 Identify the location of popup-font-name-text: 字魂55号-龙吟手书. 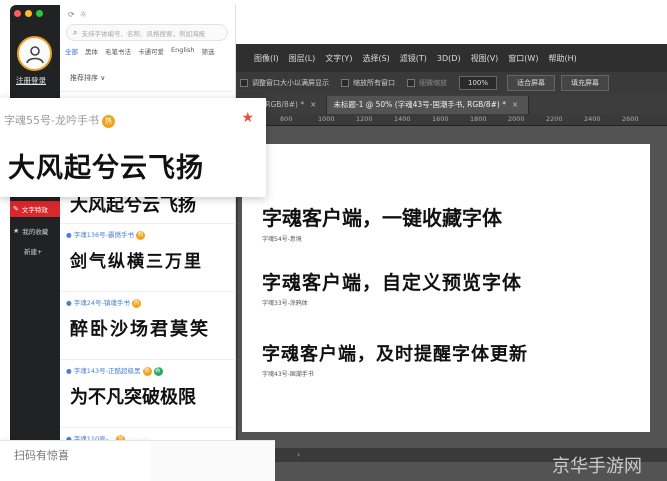
(51, 120).